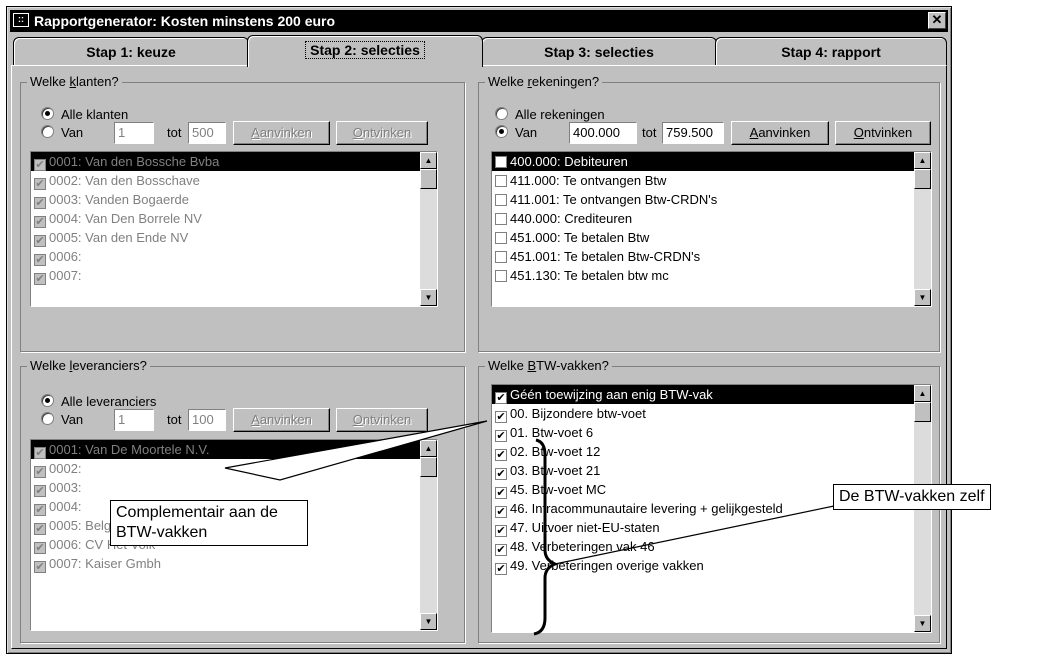 Image resolution: width=1057 pixels, height=657 pixels. Describe the element at coordinates (234, 487) in the screenshot. I see `leveranciers-list-item: ✔ 0003:` at that location.